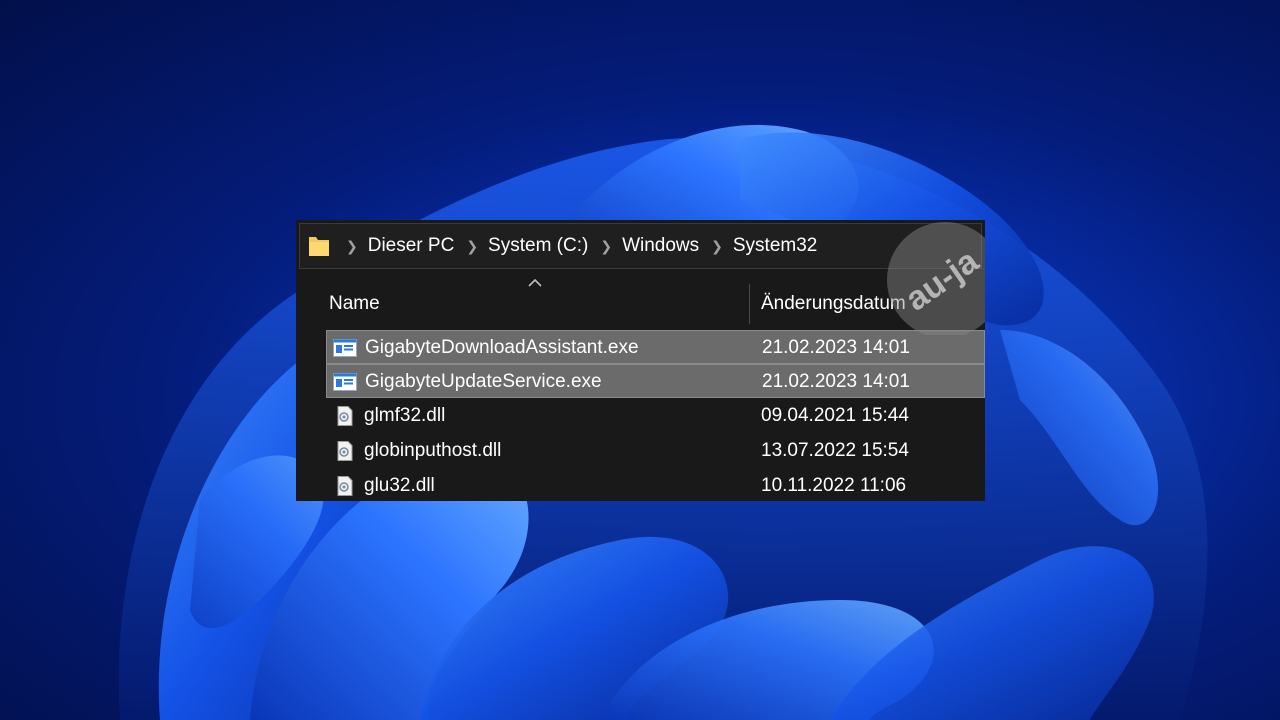 This screenshot has height=720, width=1280. Describe the element at coordinates (655, 451) in the screenshot. I see `file-row-globinputhost: globinputhost.dll 13.07.2022 15:54` at that location.